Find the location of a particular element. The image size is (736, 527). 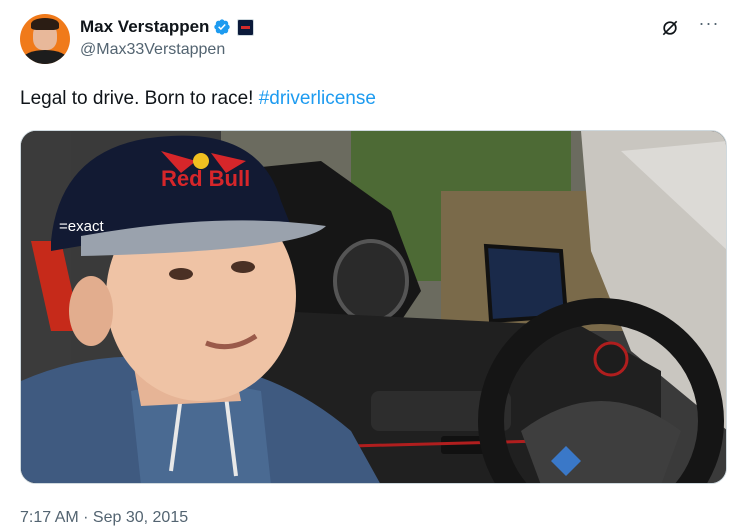

grok-icon is located at coordinates (670, 28).